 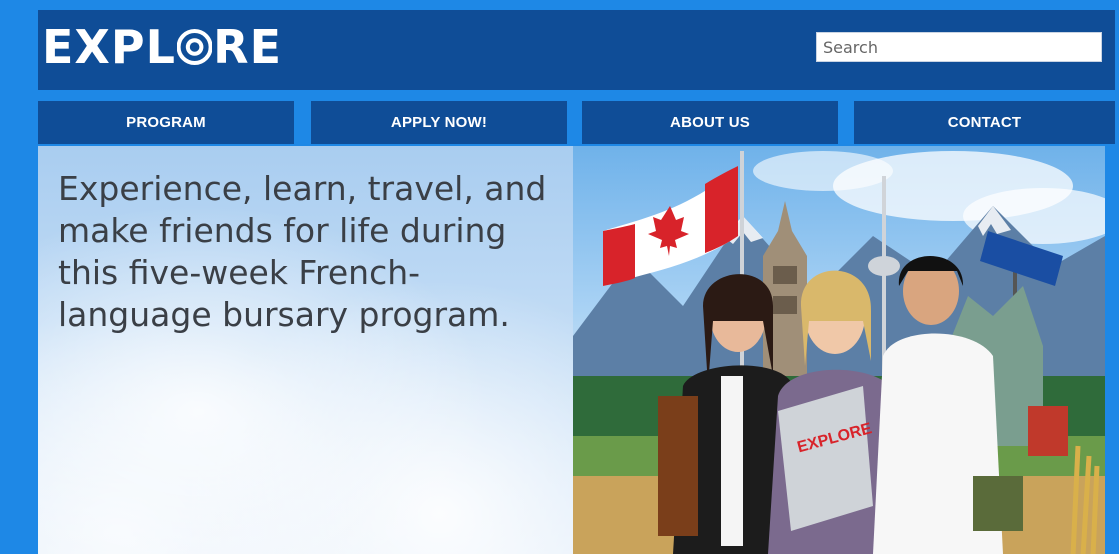 I want to click on logo-text-left: EXPL, so click(x=109, y=47).